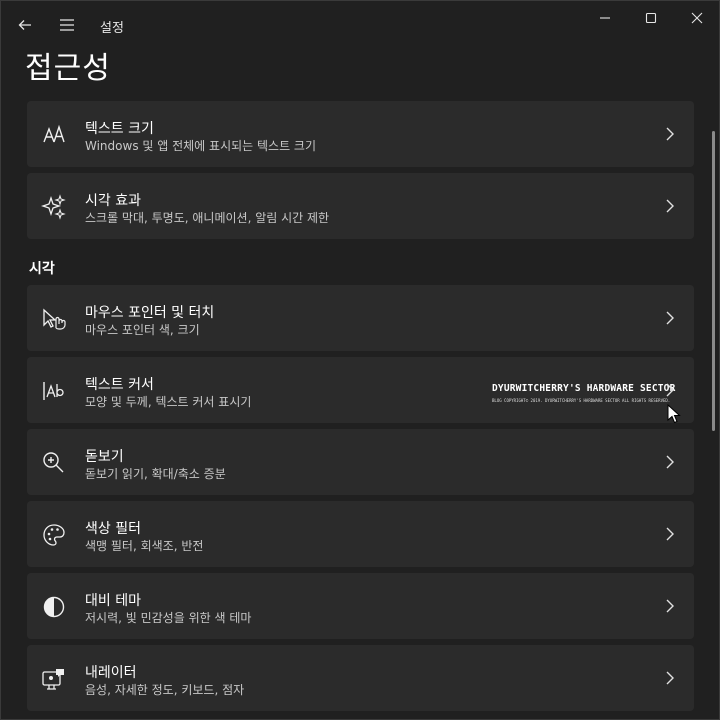  I want to click on card-text-size: 텍스트 크기 Windows 및 앱 전체에 표시되는 텍스트 크기, so click(360, 134).